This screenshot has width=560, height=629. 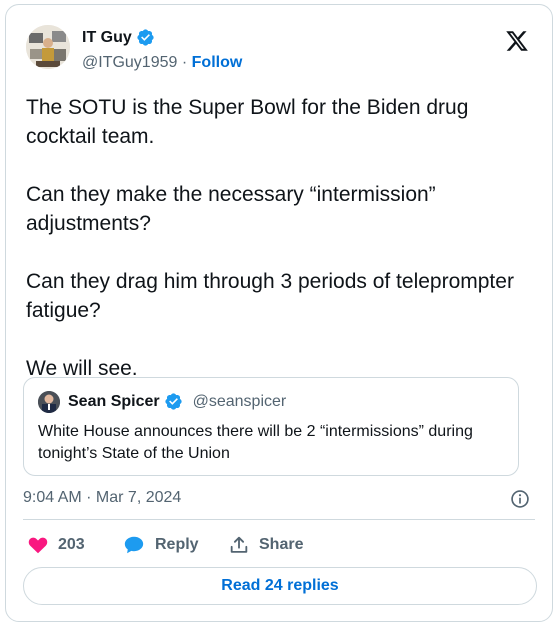 What do you see at coordinates (48, 47) in the screenshot?
I see `author-avatar` at bounding box center [48, 47].